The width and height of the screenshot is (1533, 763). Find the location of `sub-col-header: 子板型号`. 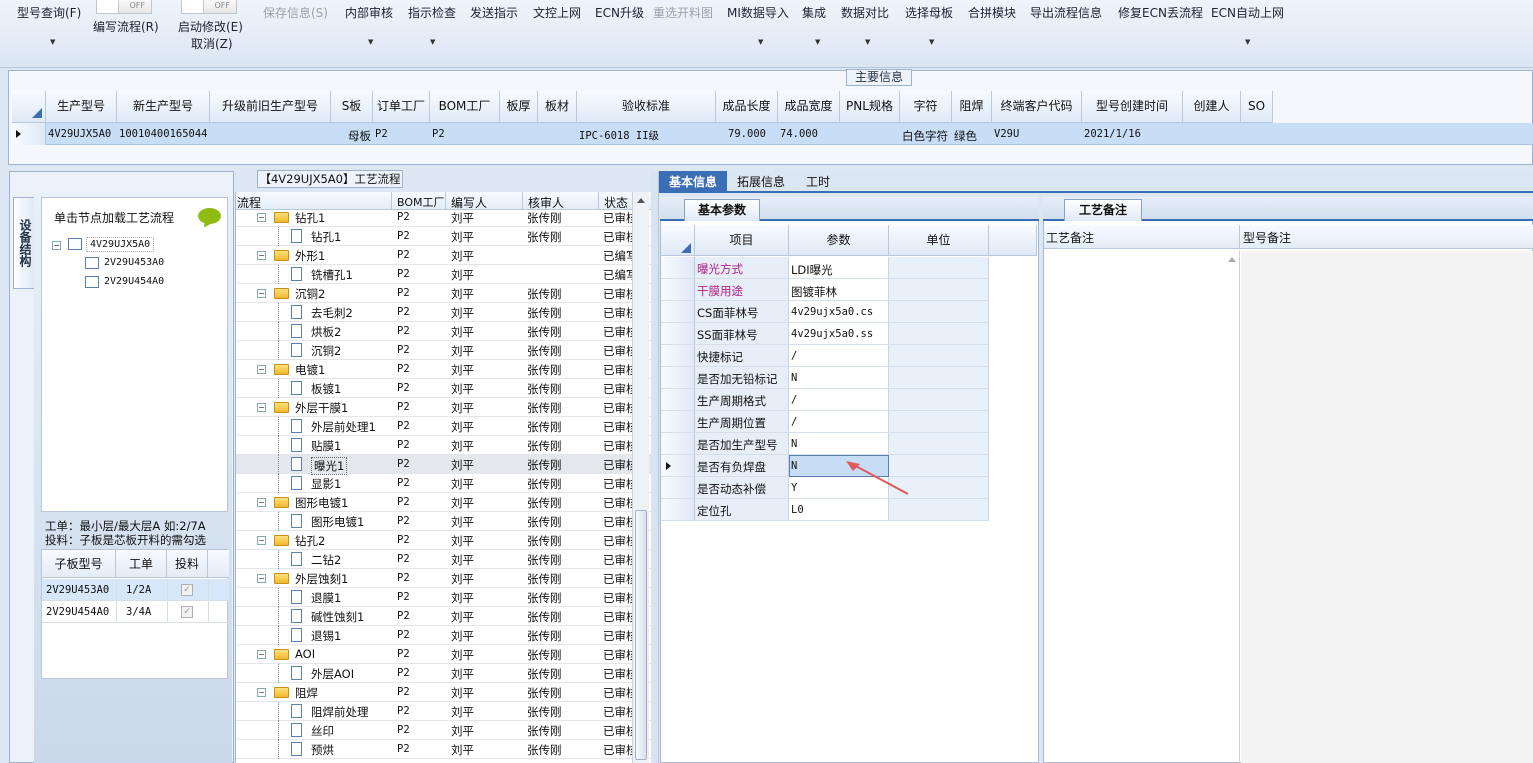

sub-col-header: 子板型号 is located at coordinates (79, 564).